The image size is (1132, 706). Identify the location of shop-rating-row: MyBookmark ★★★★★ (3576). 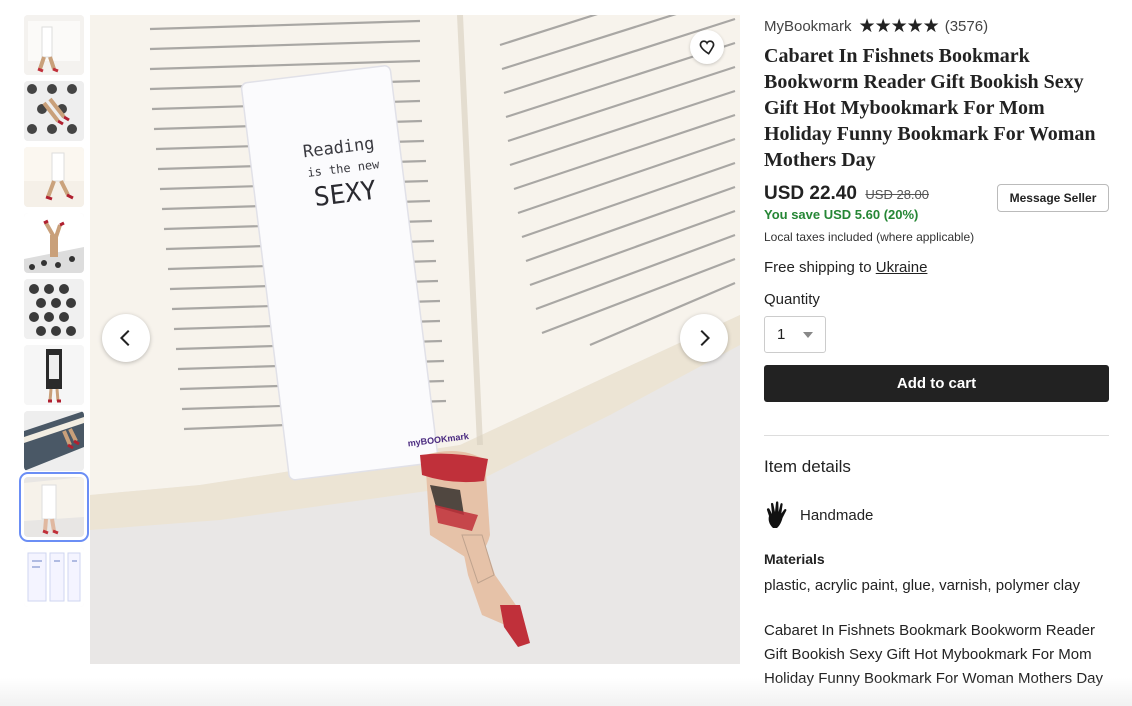
(936, 26).